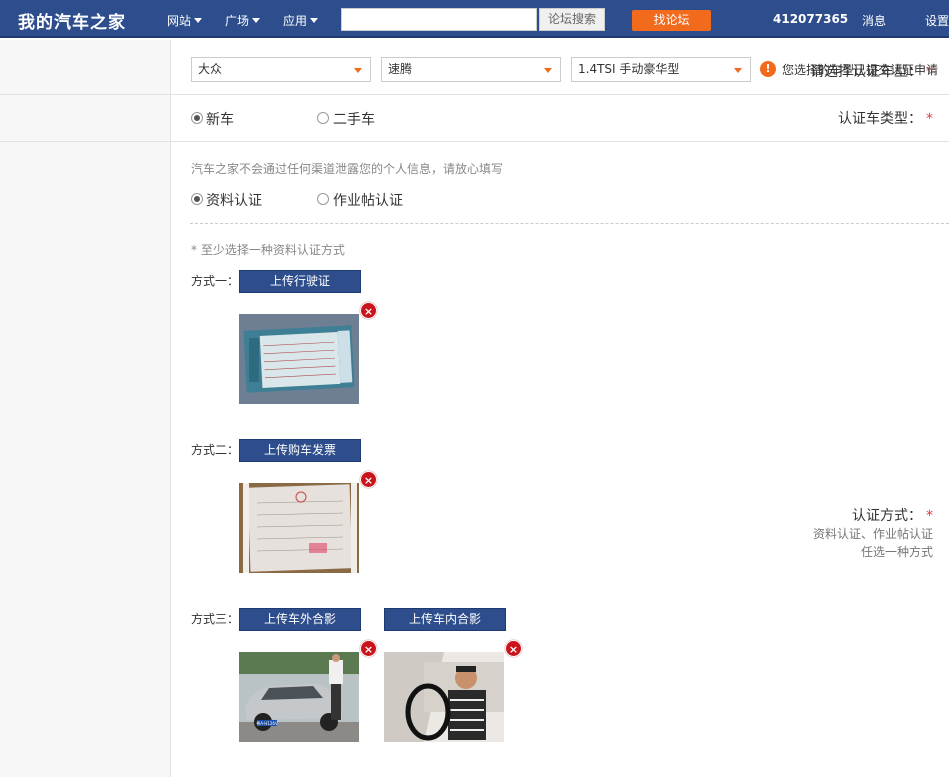 The height and width of the screenshot is (777, 949). Describe the element at coordinates (215, 450) in the screenshot. I see `way-2-label: 方式二：` at that location.